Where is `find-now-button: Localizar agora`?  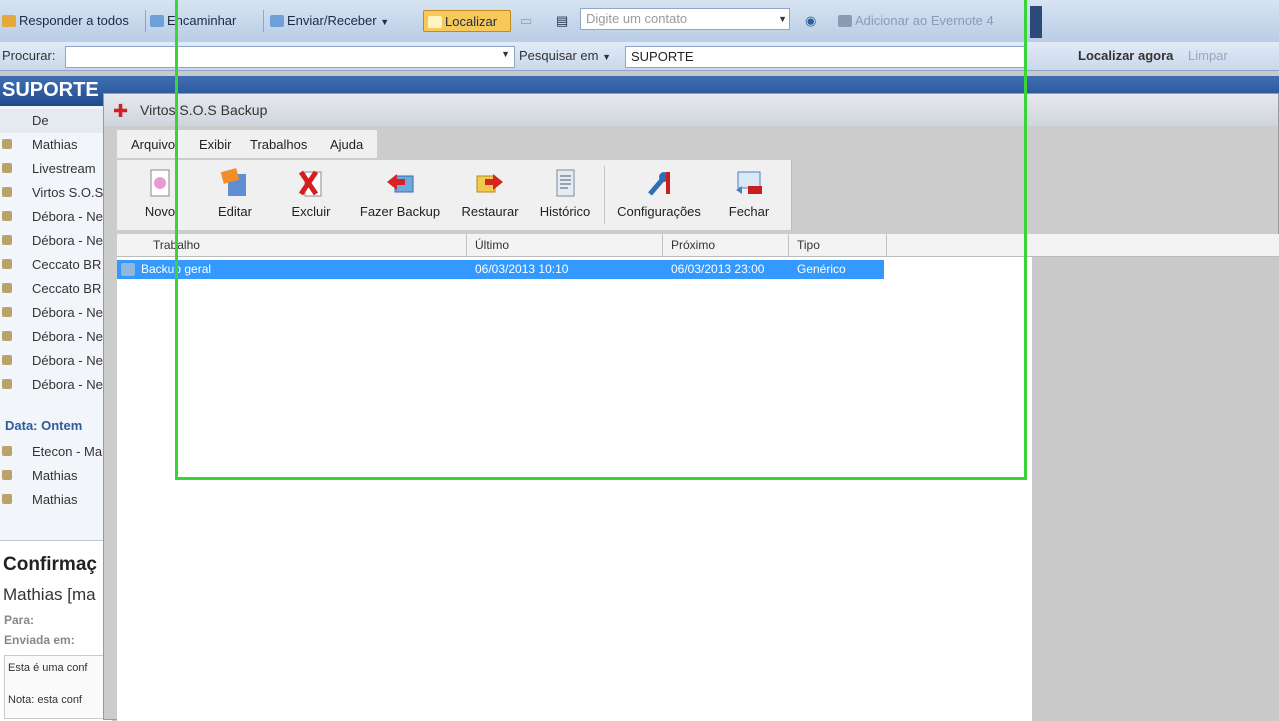
find-now-button: Localizar agora is located at coordinates (1125, 55).